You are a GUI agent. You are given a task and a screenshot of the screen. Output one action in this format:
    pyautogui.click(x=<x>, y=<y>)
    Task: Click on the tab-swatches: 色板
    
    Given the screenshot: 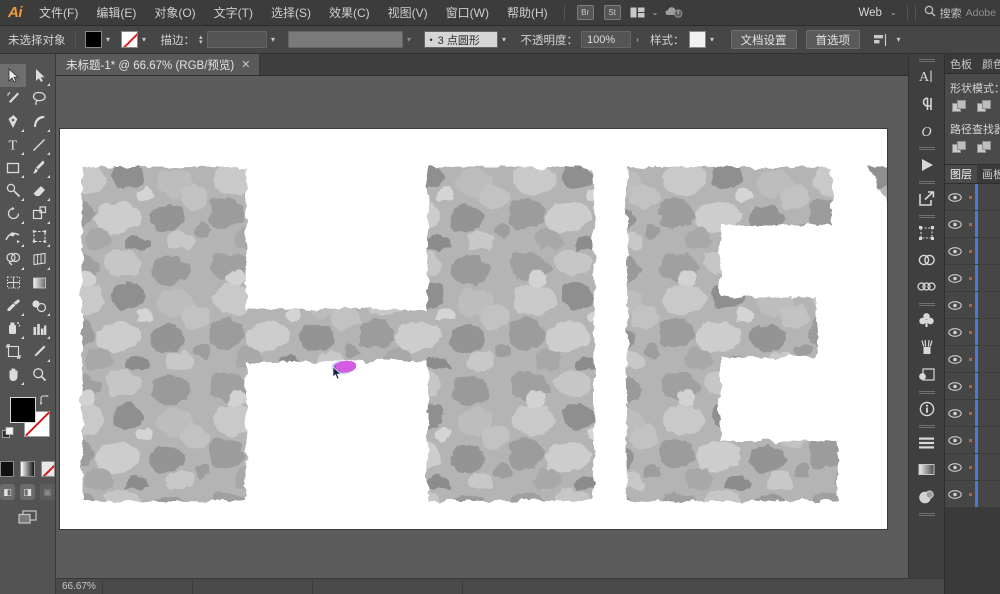 What is the action you would take?
    pyautogui.click(x=961, y=63)
    